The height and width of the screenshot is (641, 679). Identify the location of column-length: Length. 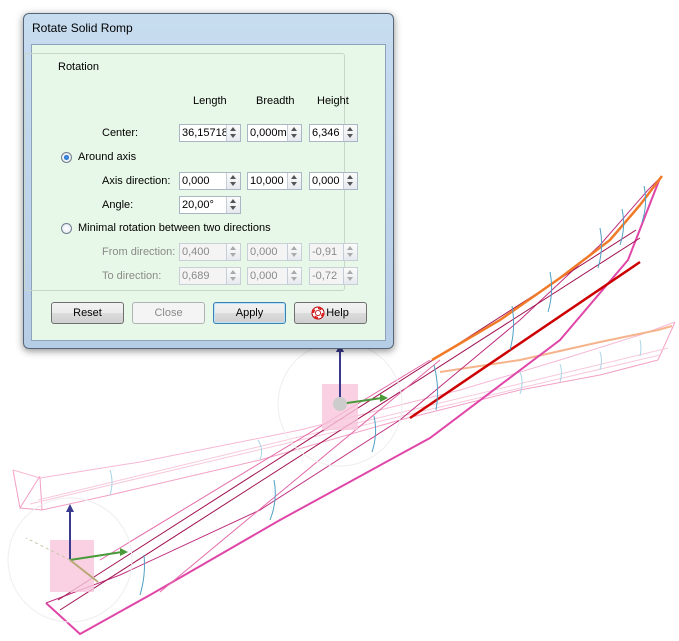
(210, 101).